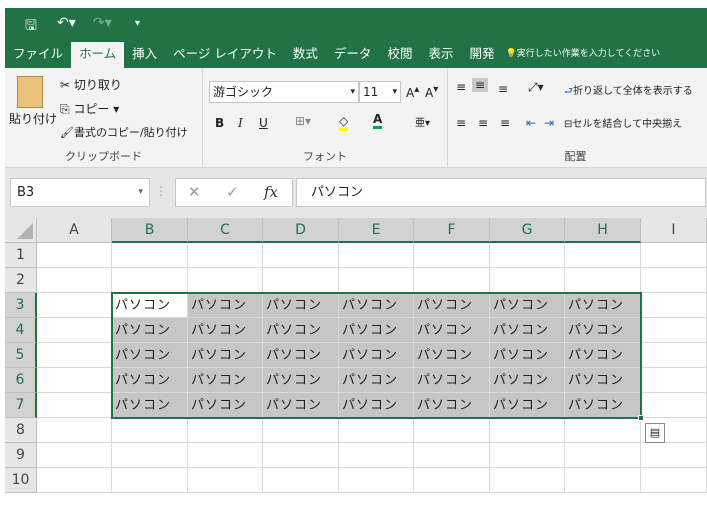  What do you see at coordinates (582, 55) in the screenshot?
I see `tell-me-box: 💡実行したい作業を入力してください` at bounding box center [582, 55].